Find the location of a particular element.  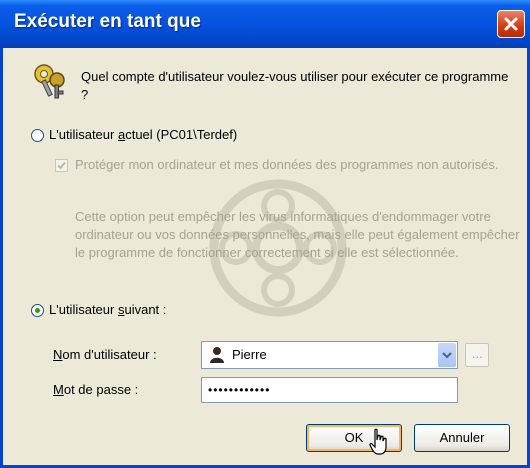

current-user-label: L'utilisateur actuel (PC01\Terdef) is located at coordinates (143, 135).